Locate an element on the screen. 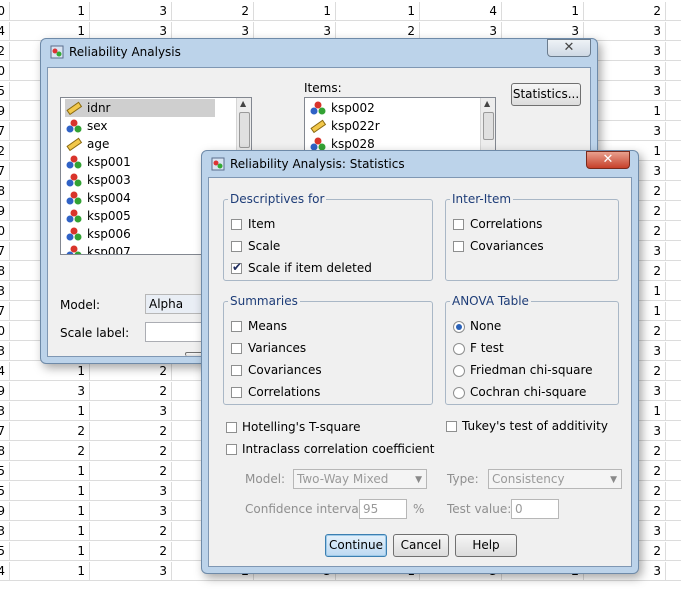 The height and width of the screenshot is (590, 681). list-item: idnr is located at coordinates (140, 108).